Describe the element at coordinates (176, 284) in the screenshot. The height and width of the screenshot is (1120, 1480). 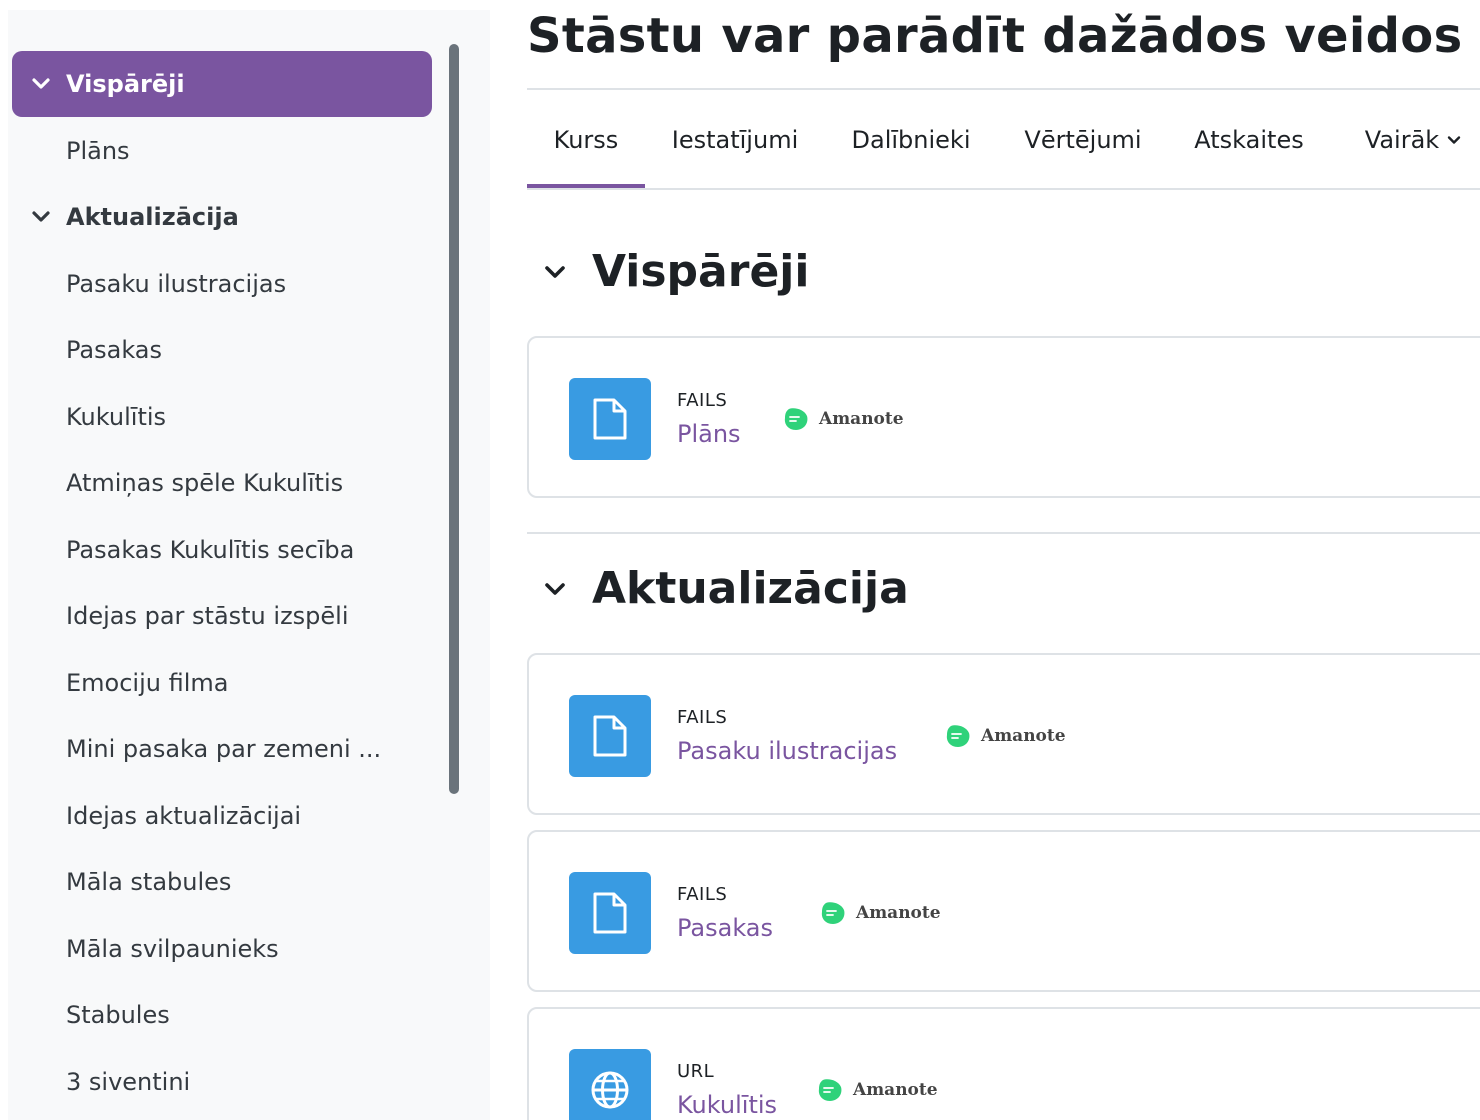
I see `sidebar-item-label: Pasaku ilustracijas` at that location.